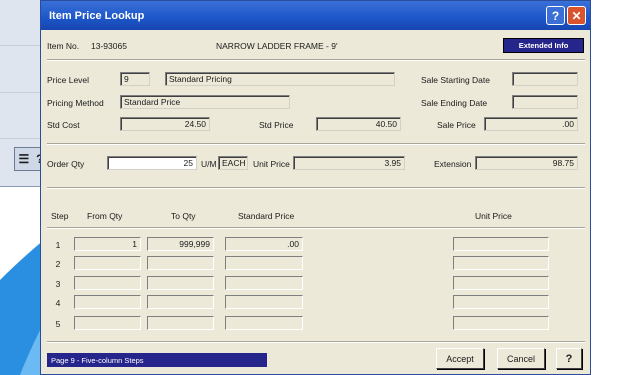  I want to click on std-cost-value: 24.50, so click(165, 124).